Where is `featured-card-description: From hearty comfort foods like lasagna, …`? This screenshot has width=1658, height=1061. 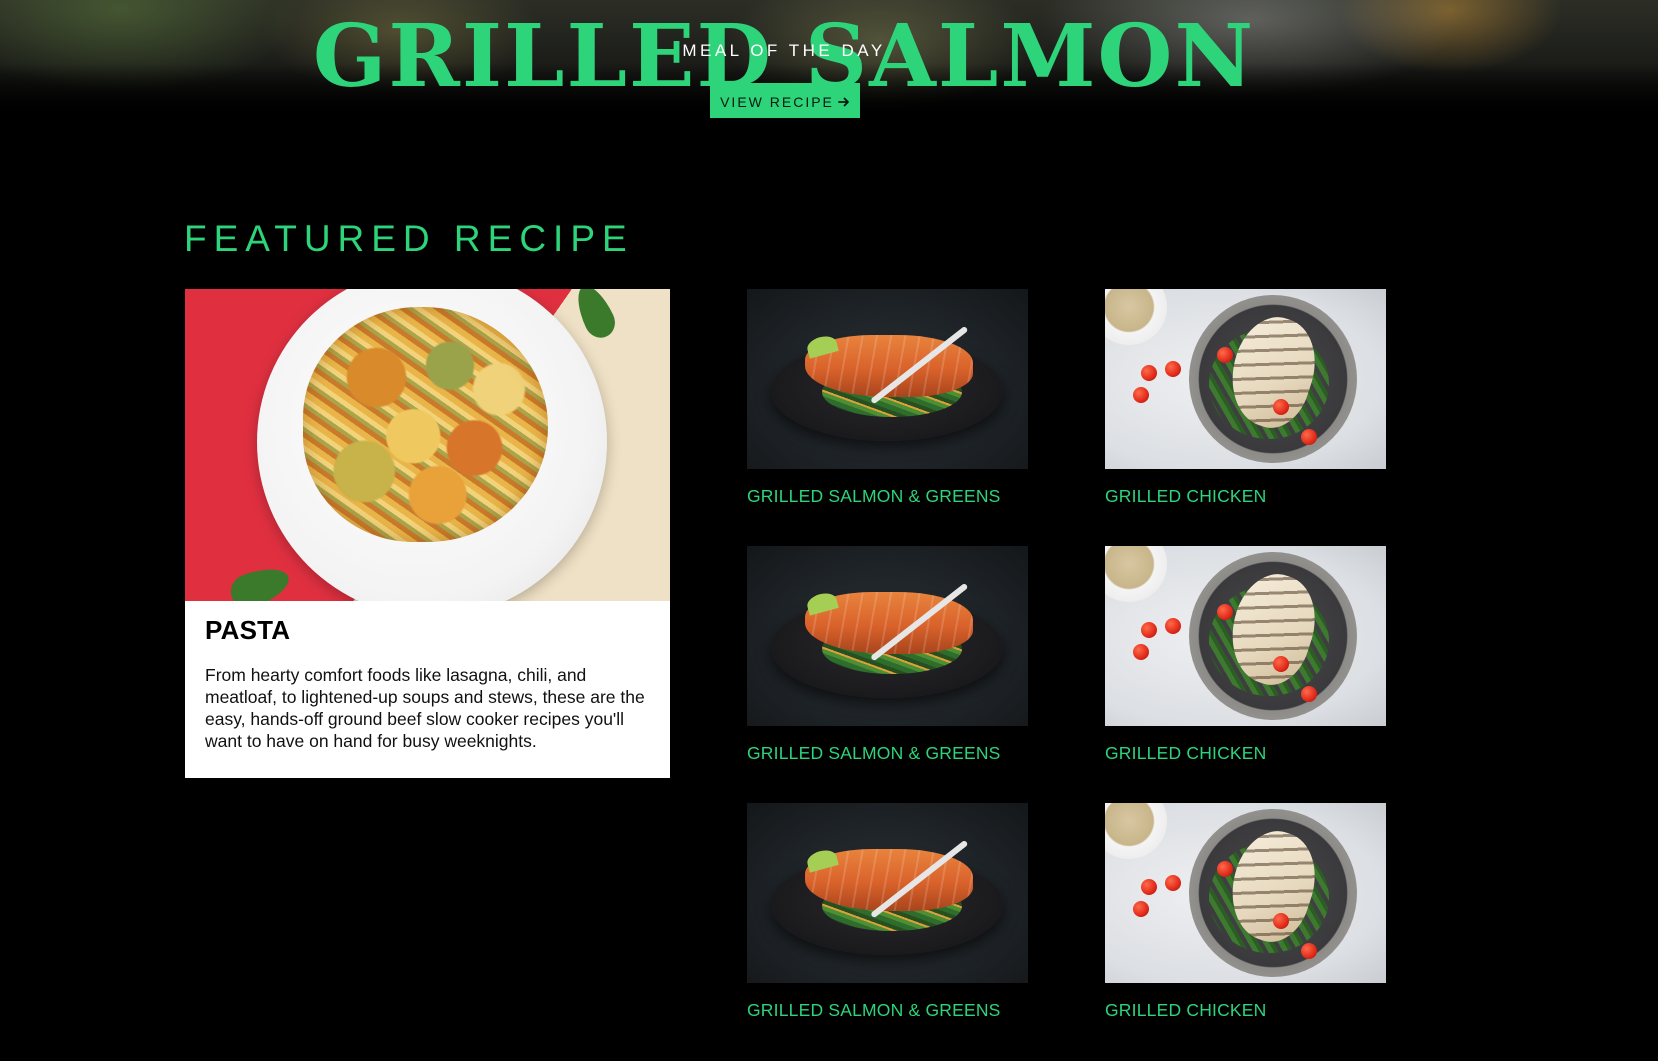
featured-card-description: From hearty comfort foods like lasagna, … is located at coordinates (425, 708).